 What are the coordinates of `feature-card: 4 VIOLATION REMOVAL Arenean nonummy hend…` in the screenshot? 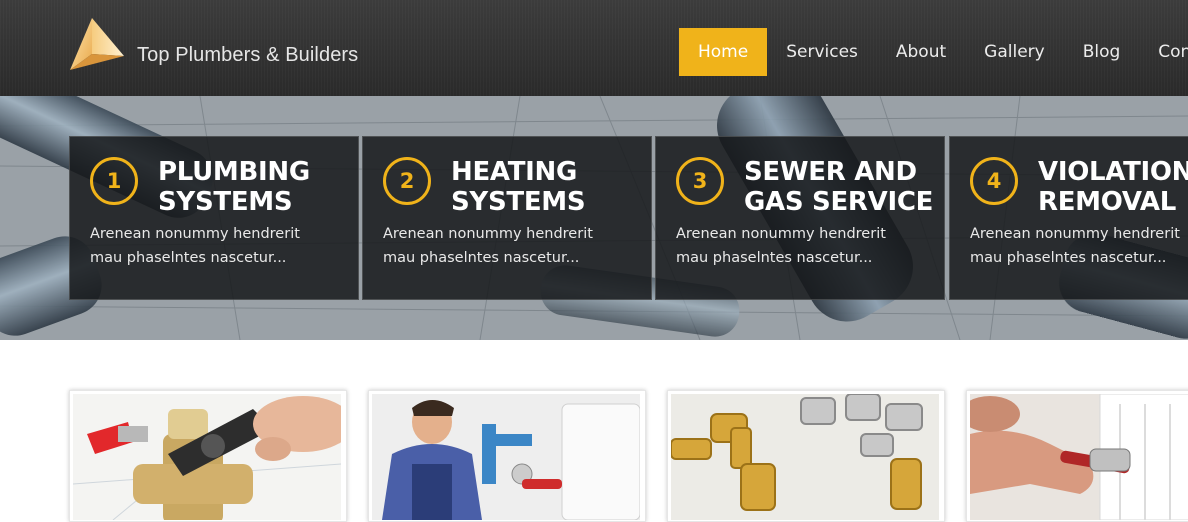 It's located at (1068, 218).